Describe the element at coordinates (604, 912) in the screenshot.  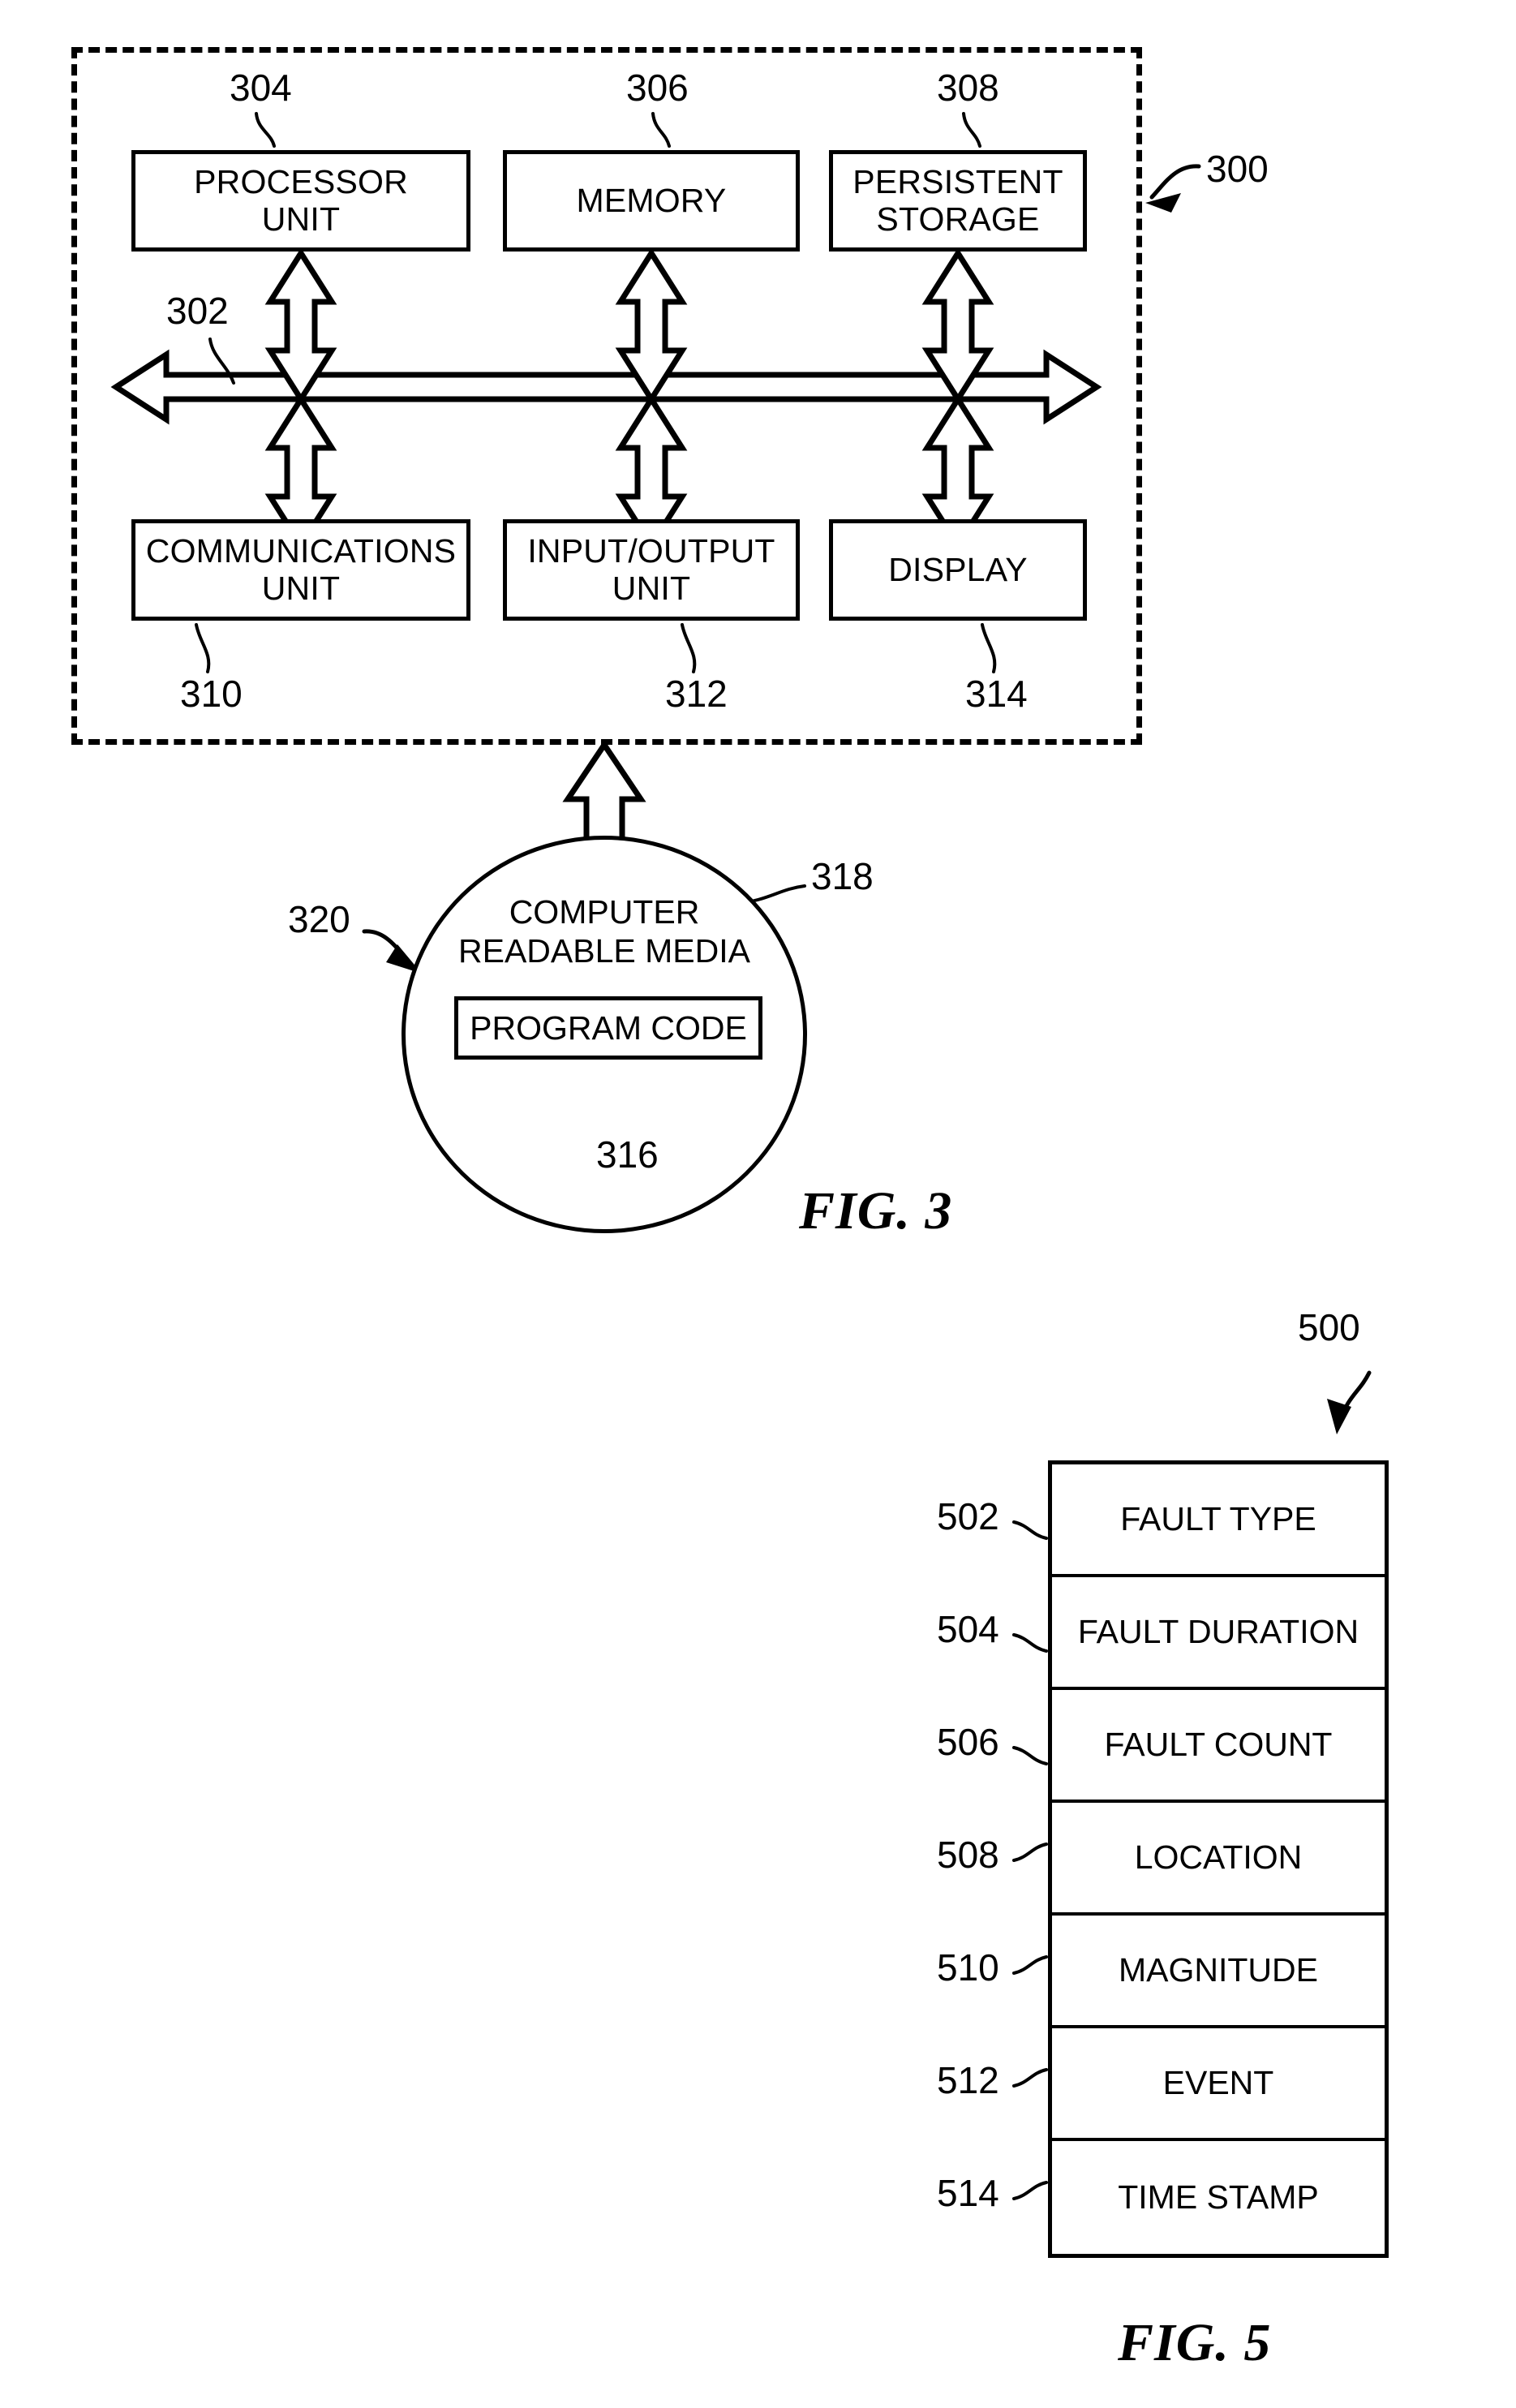
I see `computer-readable-media-label-line1: COMPUTER` at that location.